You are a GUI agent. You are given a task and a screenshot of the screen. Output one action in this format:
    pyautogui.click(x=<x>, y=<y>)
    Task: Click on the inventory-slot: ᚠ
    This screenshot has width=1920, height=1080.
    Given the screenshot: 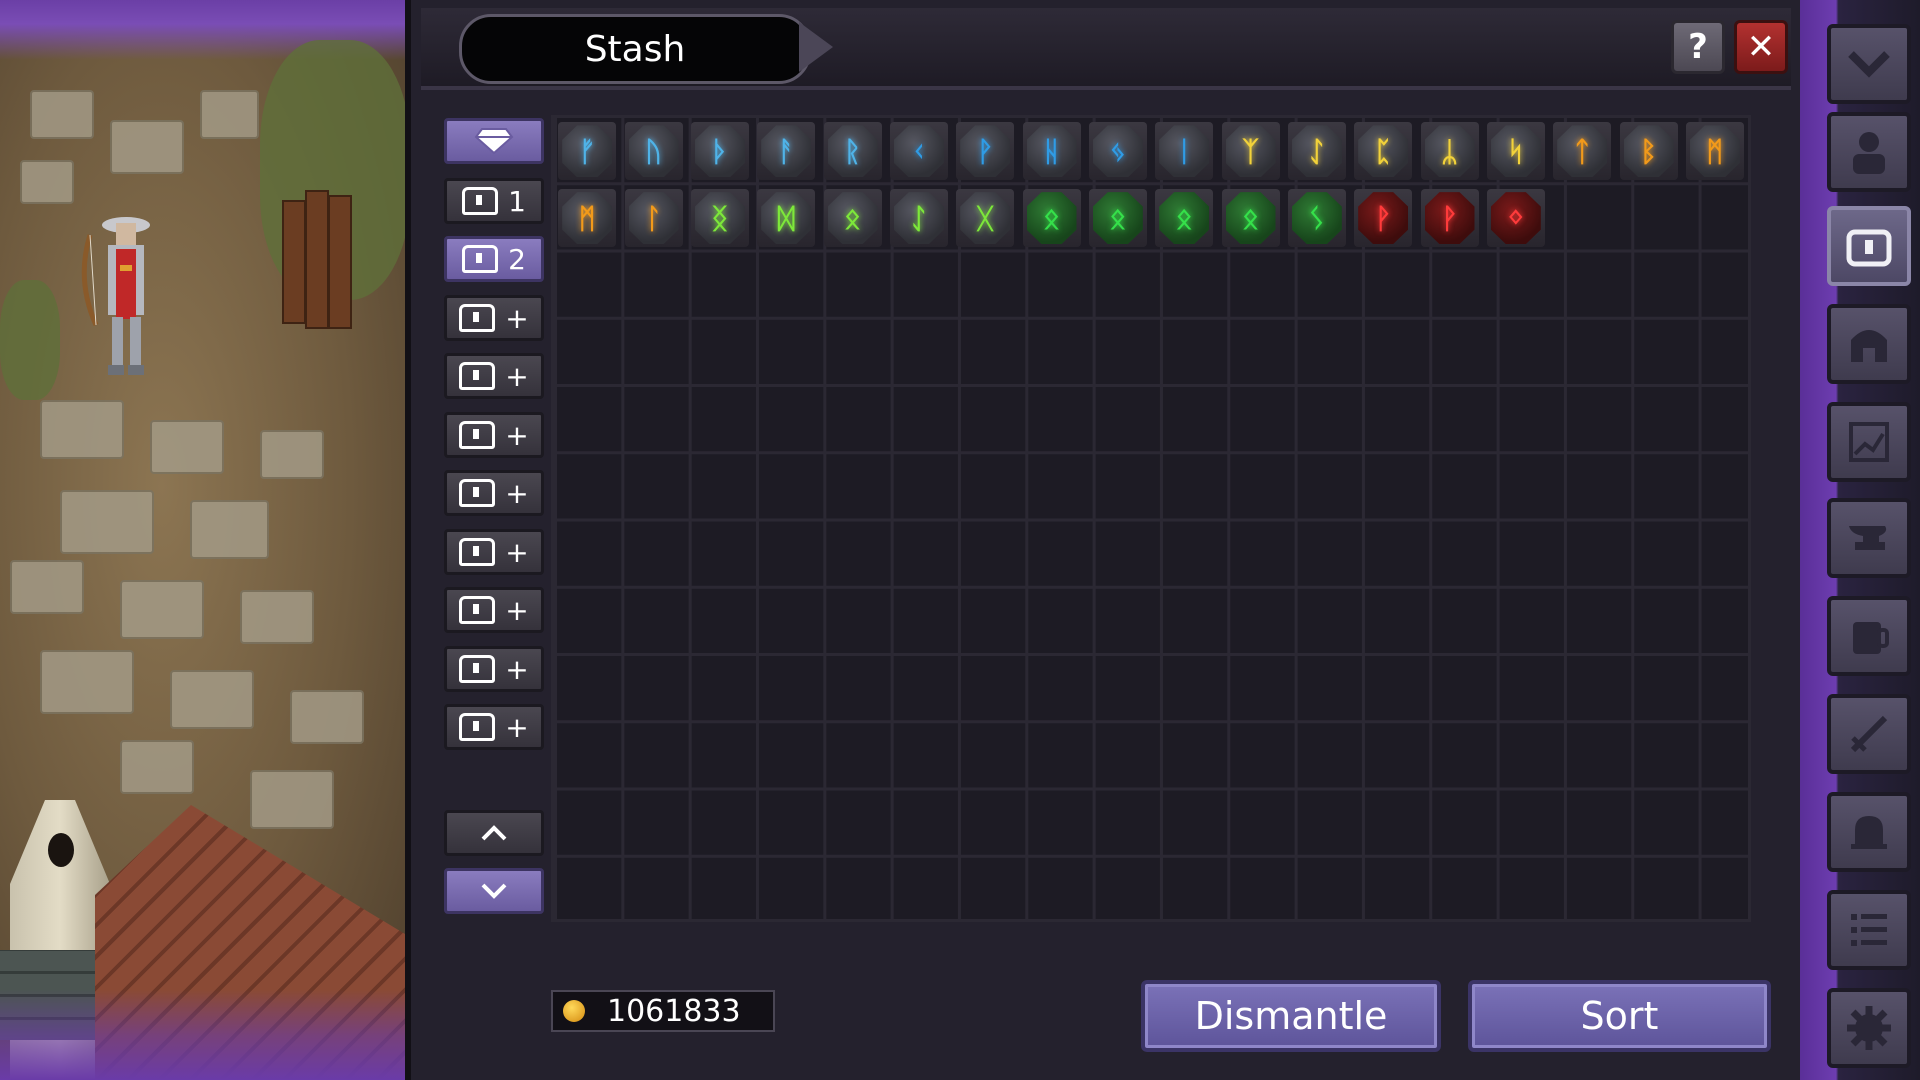 What is the action you would take?
    pyautogui.click(x=587, y=151)
    